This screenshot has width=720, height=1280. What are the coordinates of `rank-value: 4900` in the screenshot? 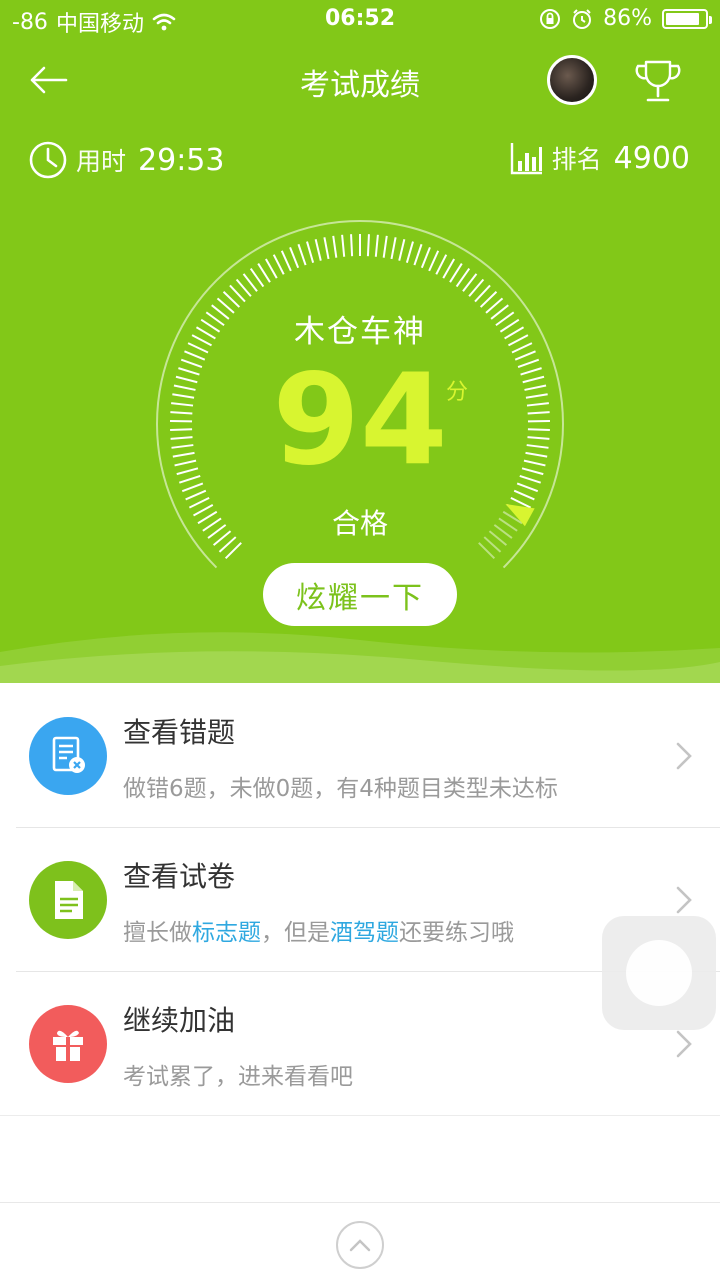 It's located at (651, 158).